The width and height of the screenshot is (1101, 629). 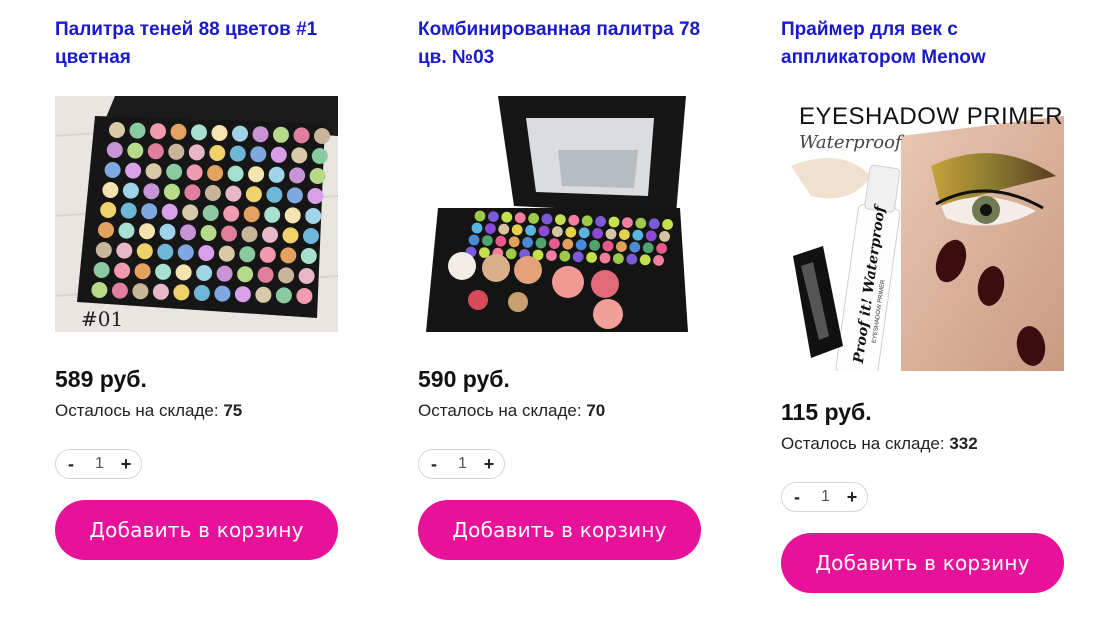 I want to click on product-image, so click(x=559, y=214).